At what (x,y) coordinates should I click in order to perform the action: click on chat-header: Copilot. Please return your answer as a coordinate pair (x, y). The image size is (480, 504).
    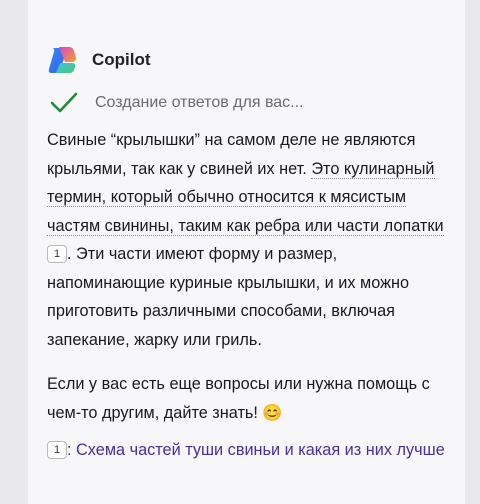
    Looking at the image, I should click on (98, 60).